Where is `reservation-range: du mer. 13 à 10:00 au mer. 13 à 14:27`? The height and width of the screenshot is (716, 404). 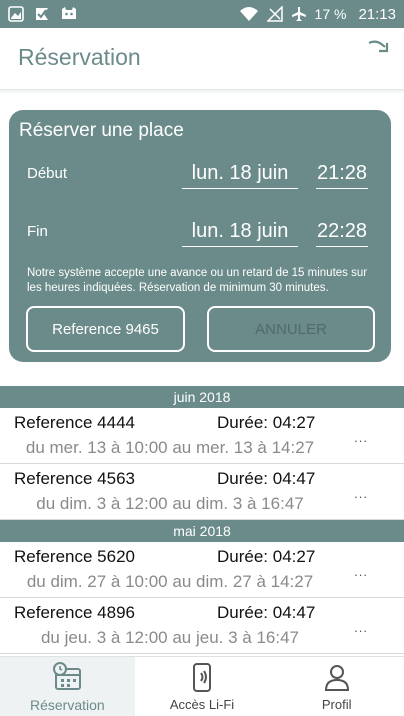
reservation-range: du mer. 13 à 10:00 au mer. 13 à 14:27 is located at coordinates (170, 447).